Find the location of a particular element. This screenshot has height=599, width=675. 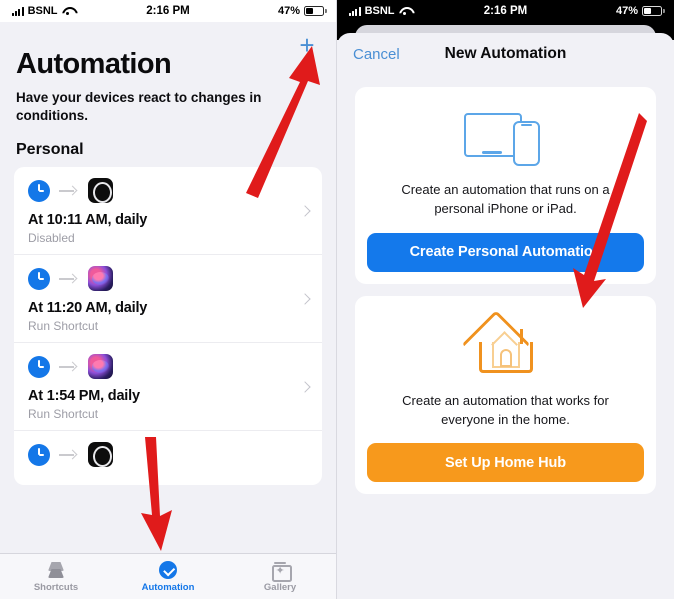

page-title: Automation is located at coordinates (94, 64).